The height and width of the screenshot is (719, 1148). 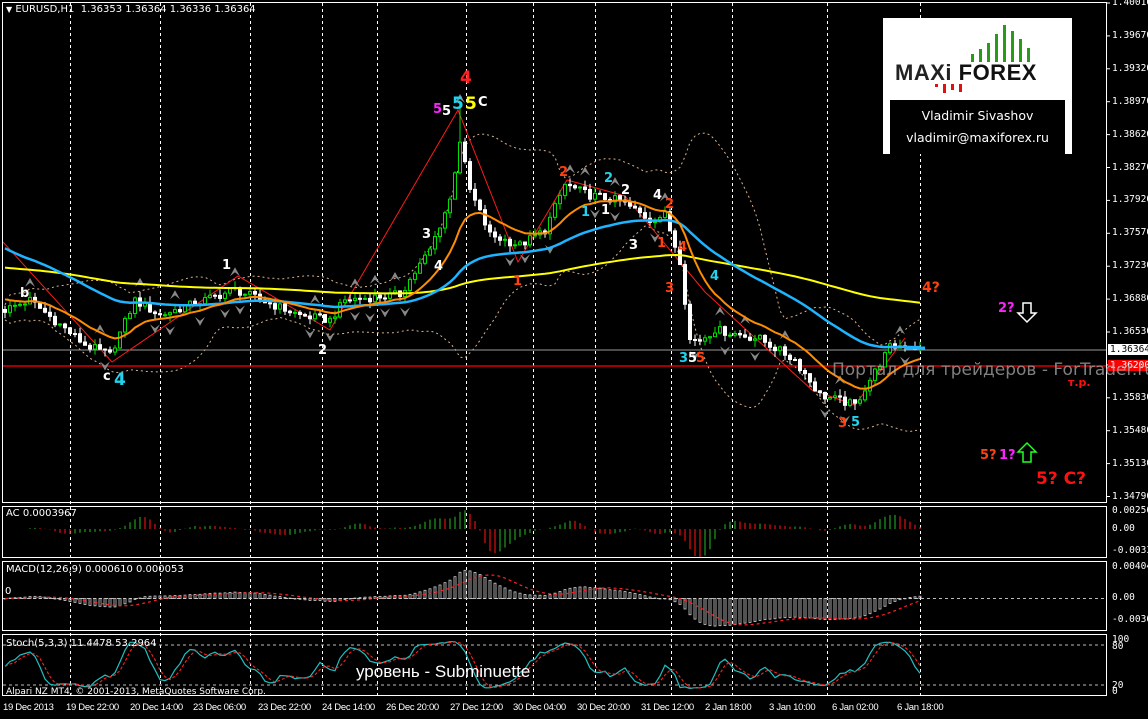 I want to click on time-axis-label: 27 Dec 12:00, so click(x=476, y=707).